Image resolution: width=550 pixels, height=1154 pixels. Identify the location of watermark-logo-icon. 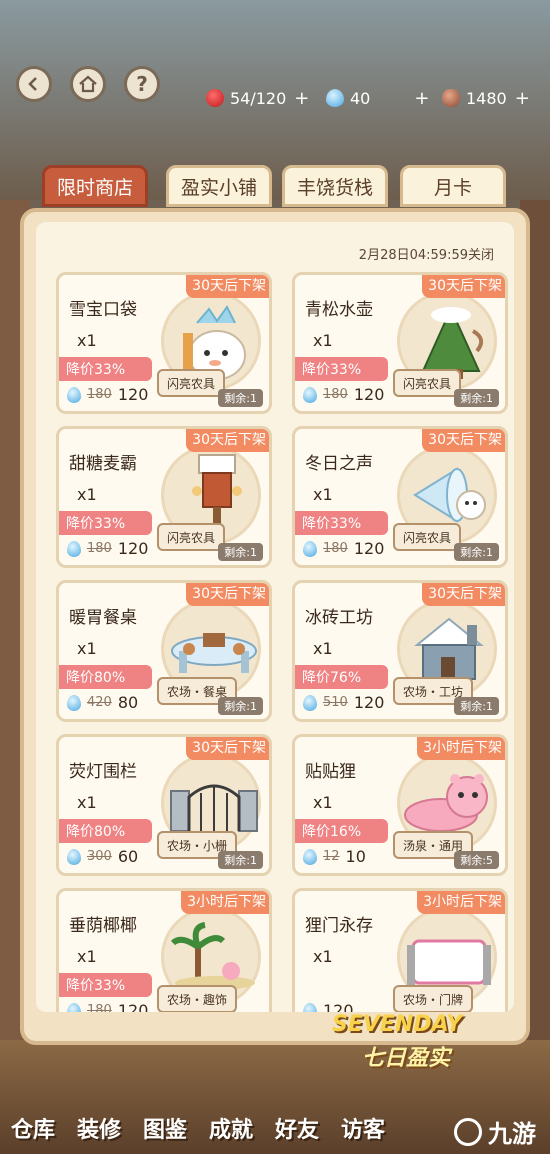
(468, 1131).